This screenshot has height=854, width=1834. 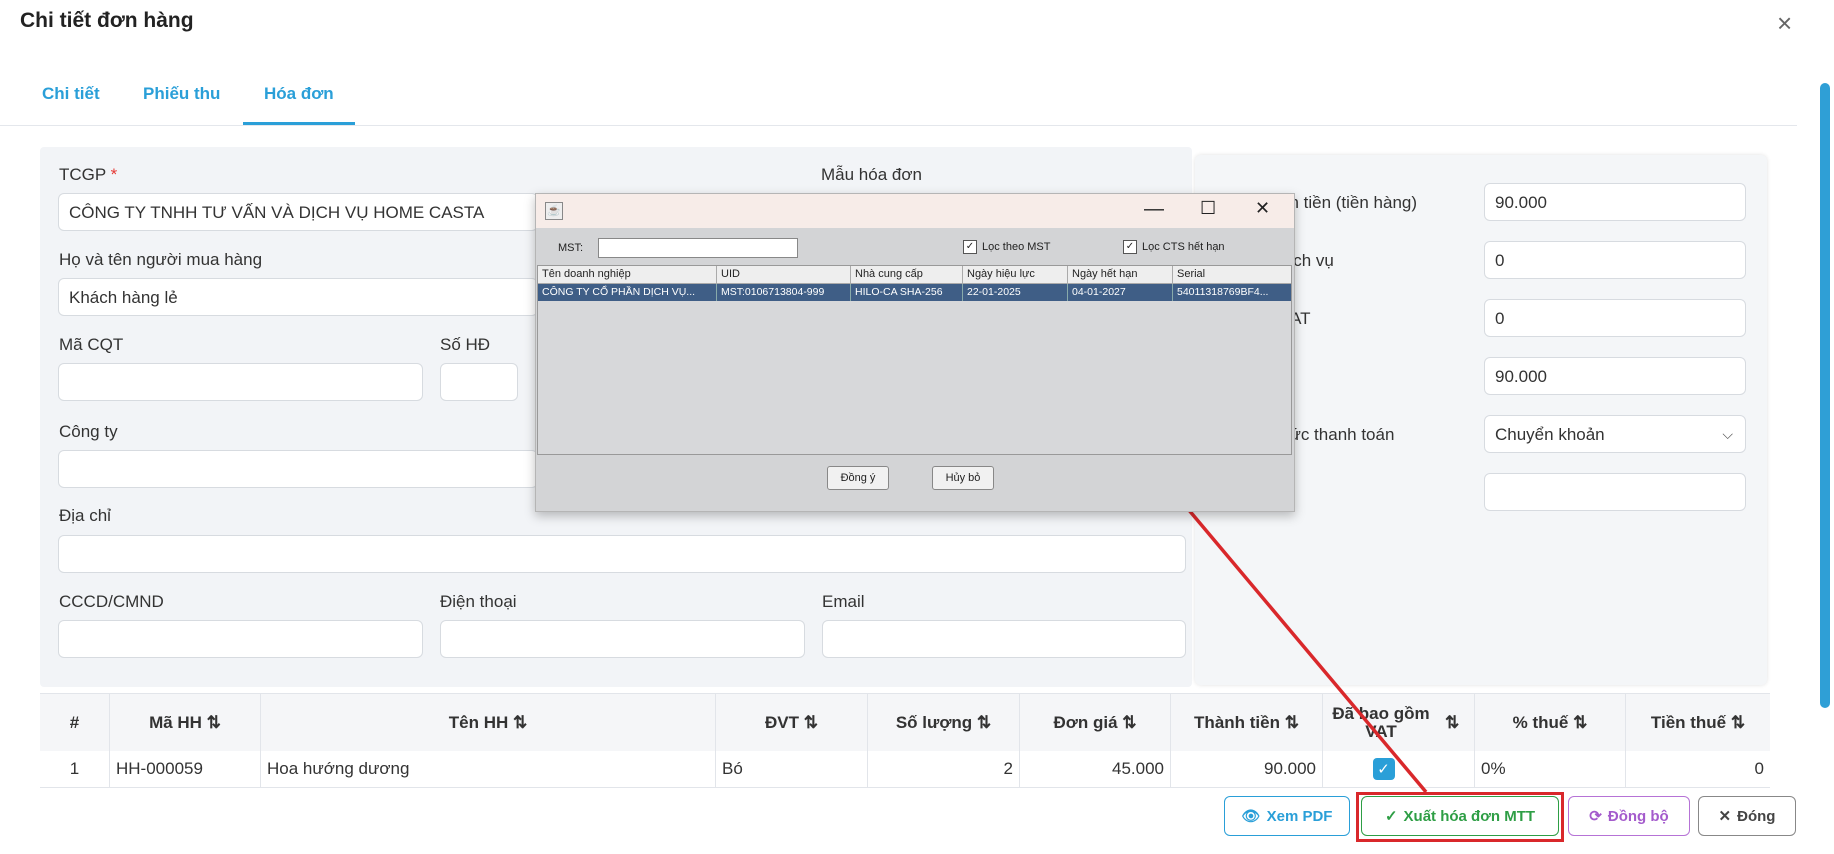 What do you see at coordinates (627, 275) in the screenshot?
I see `grid-col-company: Tên doanh nghiệp` at bounding box center [627, 275].